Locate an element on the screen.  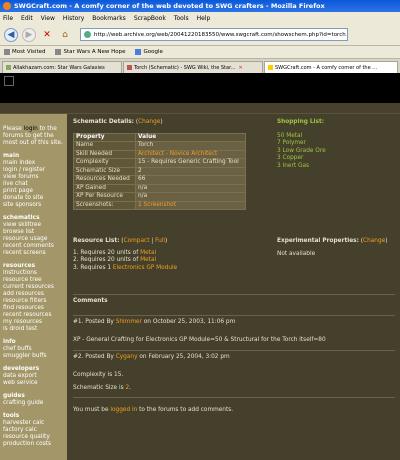
sidebar-section-info: info is located at coordinates (9, 342).